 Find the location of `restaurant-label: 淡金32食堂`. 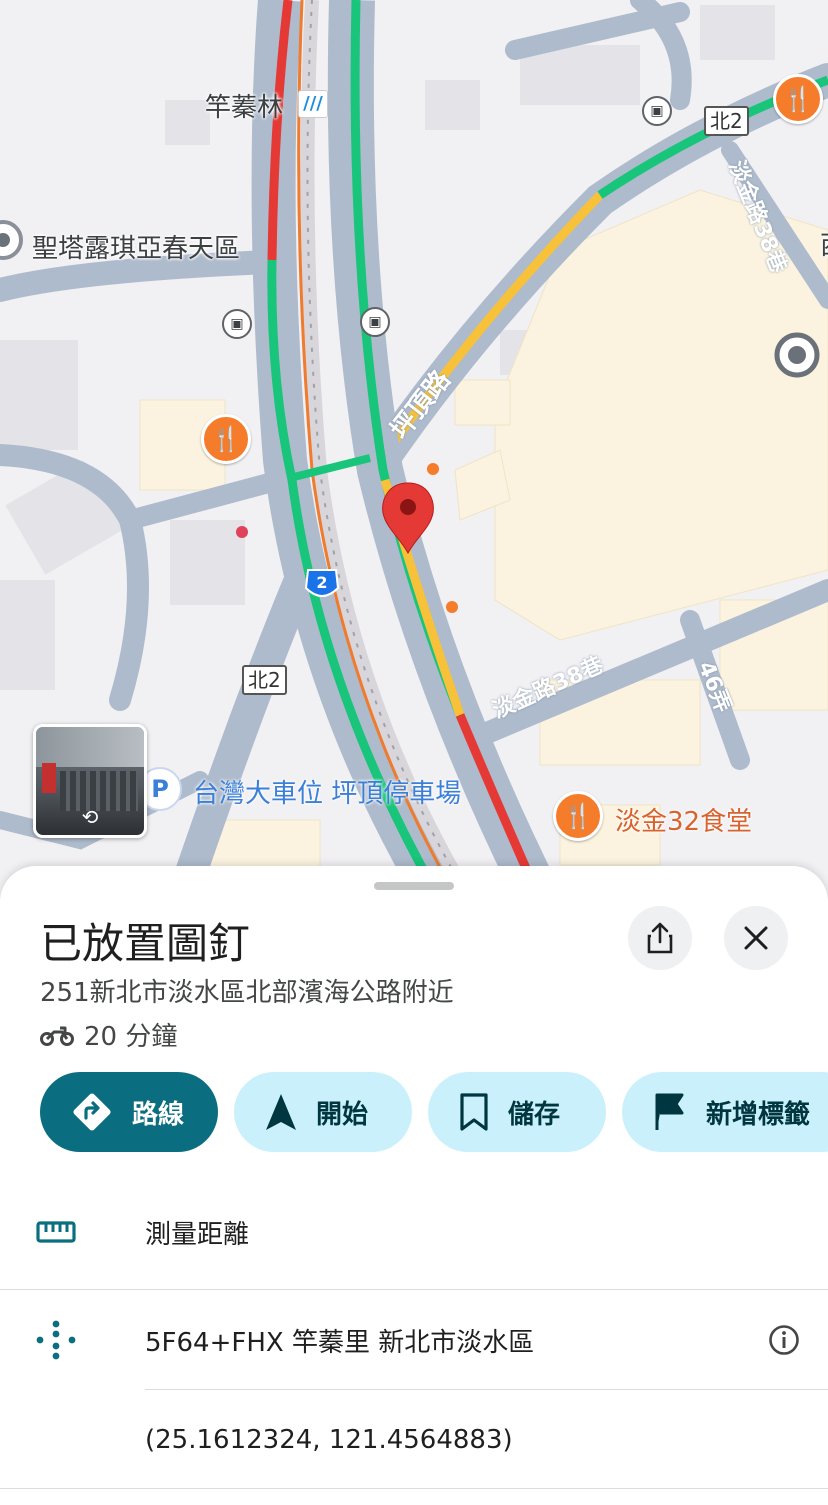

restaurant-label: 淡金32食堂 is located at coordinates (683, 819).